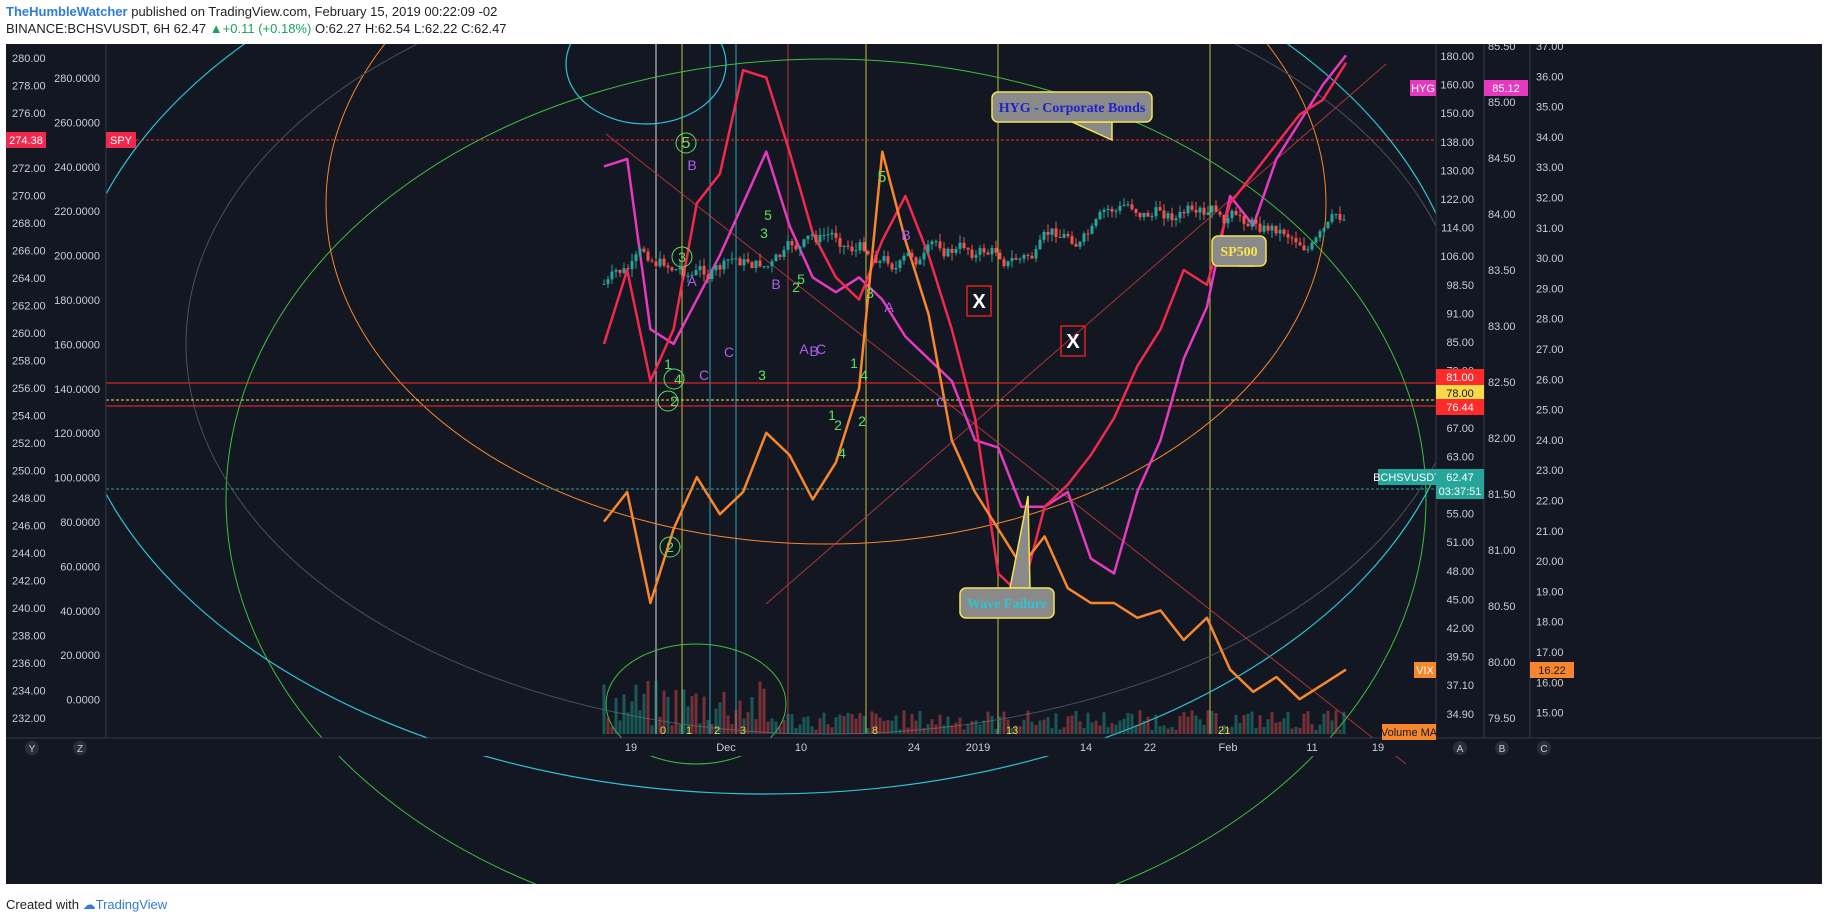  Describe the element at coordinates (67, 11) in the screenshot. I see `author-name: TheHumbleWatcher` at that location.